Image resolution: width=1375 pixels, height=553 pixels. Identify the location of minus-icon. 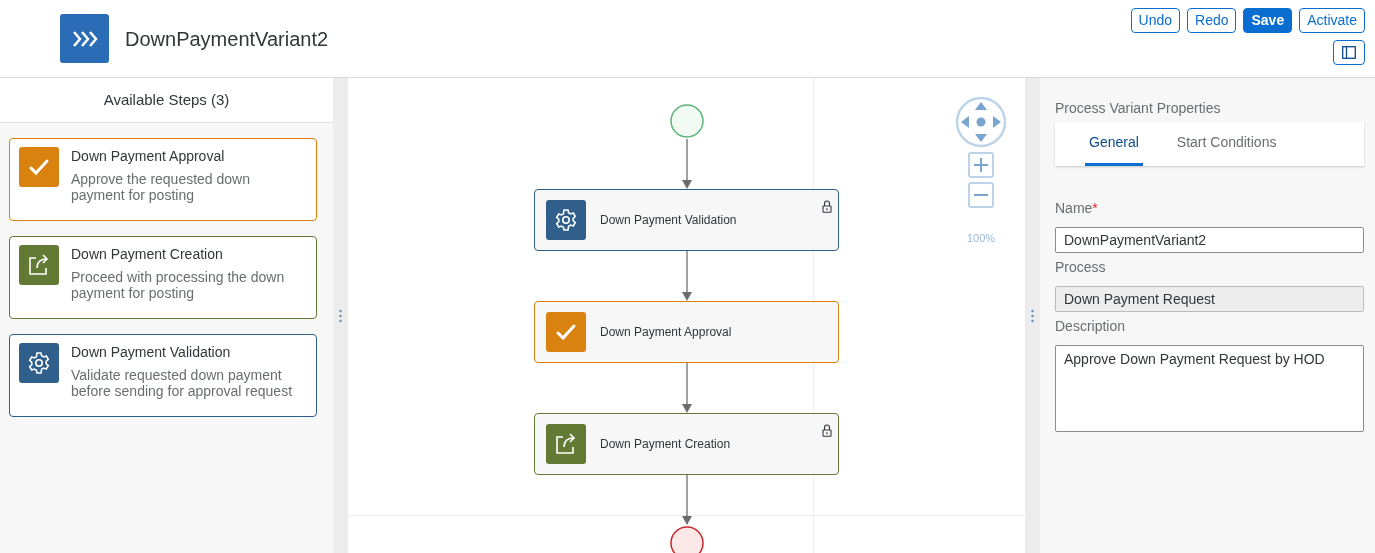
(981, 195).